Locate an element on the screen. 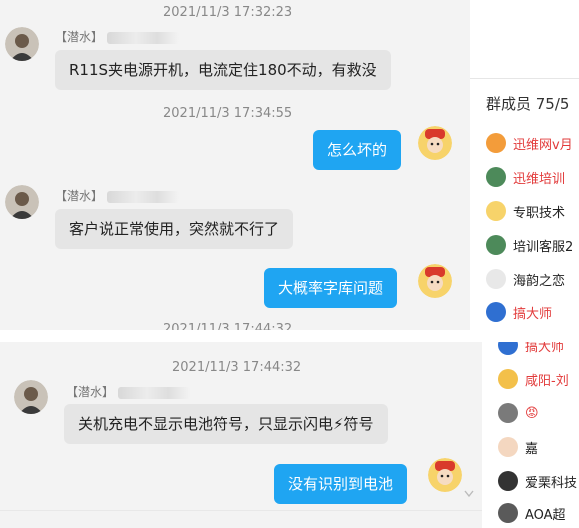  member-item: 培训客服2 is located at coordinates (529, 245).